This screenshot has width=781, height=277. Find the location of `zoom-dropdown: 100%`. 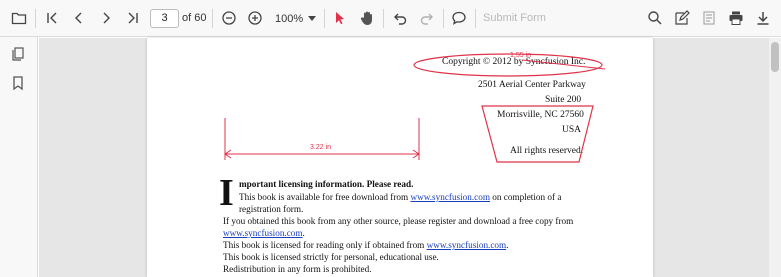

zoom-dropdown: 100% is located at coordinates (296, 18).